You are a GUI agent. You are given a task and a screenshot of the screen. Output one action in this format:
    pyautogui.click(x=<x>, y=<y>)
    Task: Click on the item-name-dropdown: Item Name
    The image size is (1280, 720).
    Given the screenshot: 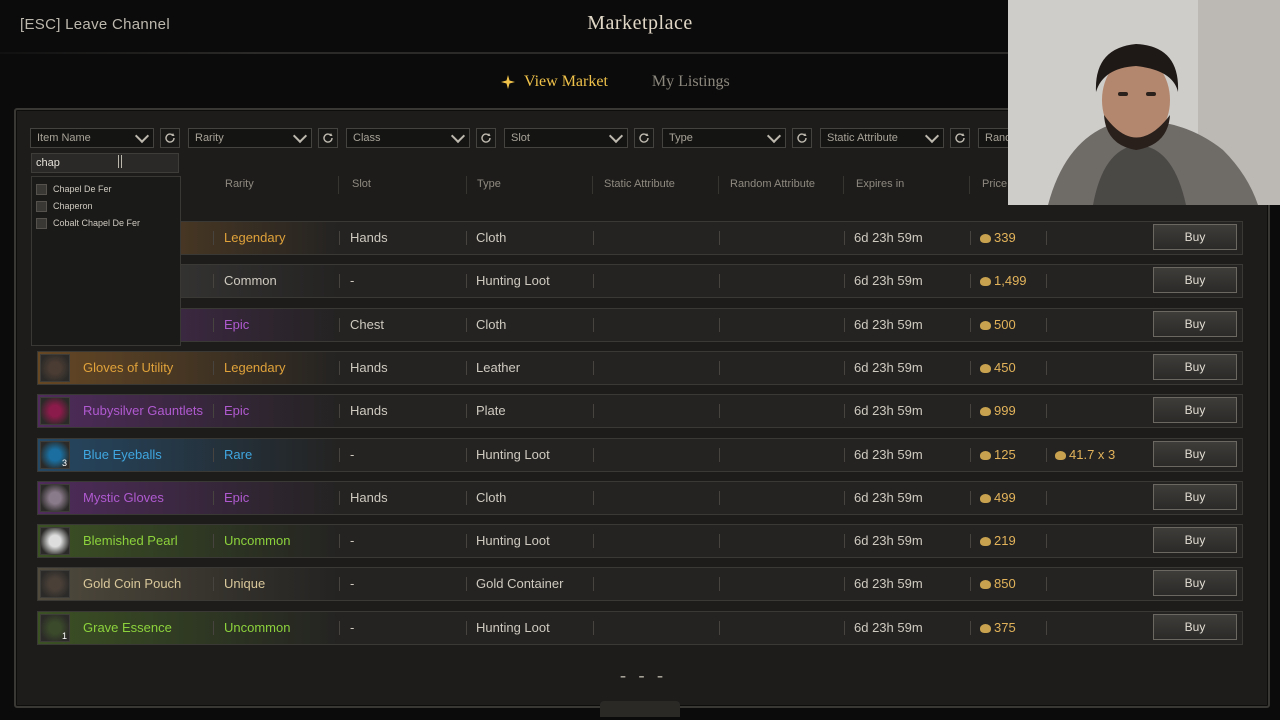 What is the action you would take?
    pyautogui.click(x=92, y=138)
    